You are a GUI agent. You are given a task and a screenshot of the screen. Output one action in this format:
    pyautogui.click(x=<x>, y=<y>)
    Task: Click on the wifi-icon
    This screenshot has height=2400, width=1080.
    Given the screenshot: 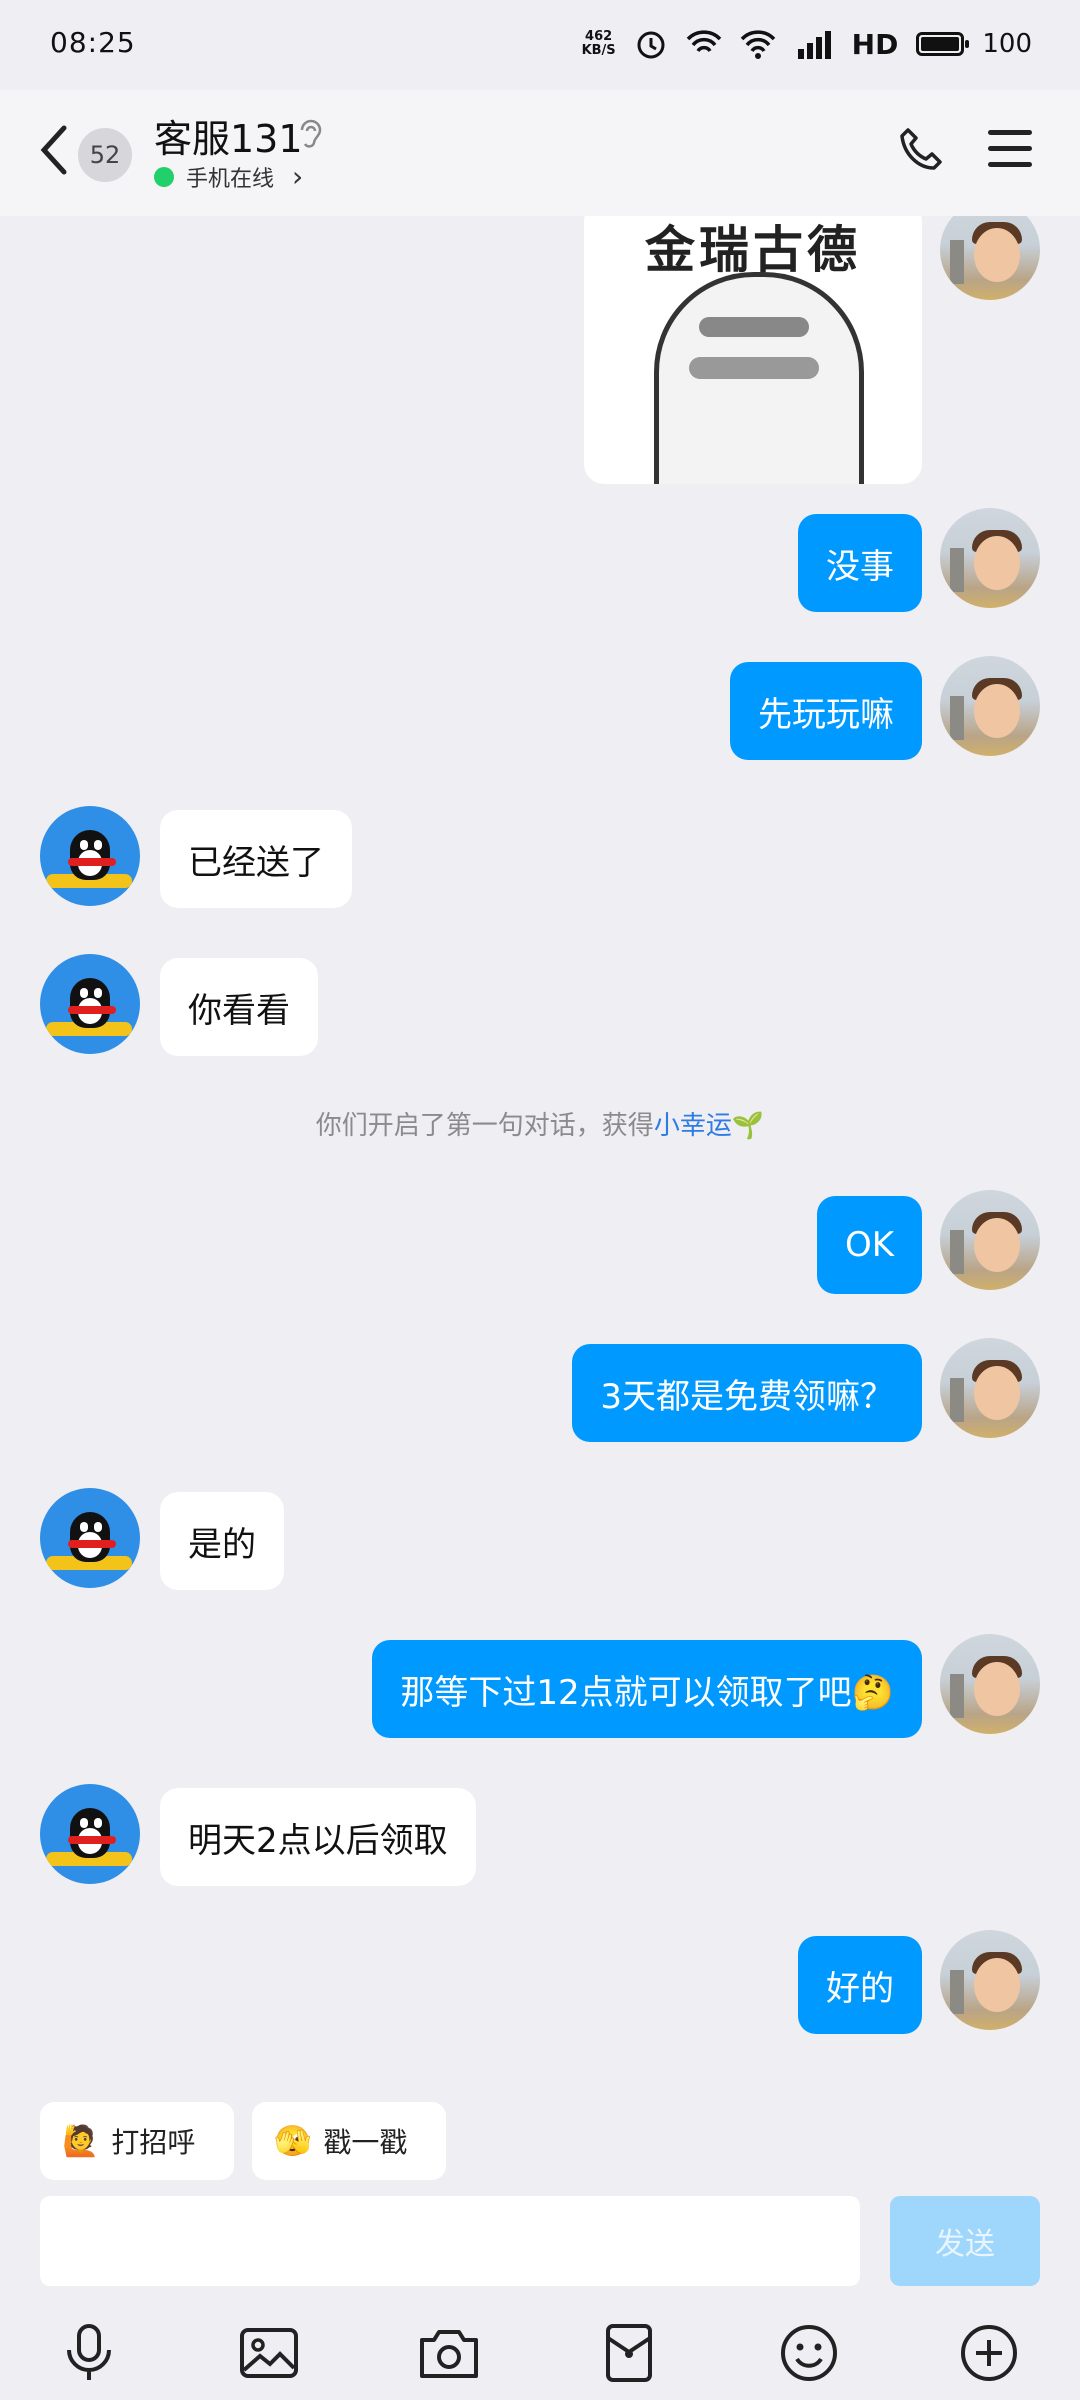 What is the action you would take?
    pyautogui.click(x=757, y=44)
    